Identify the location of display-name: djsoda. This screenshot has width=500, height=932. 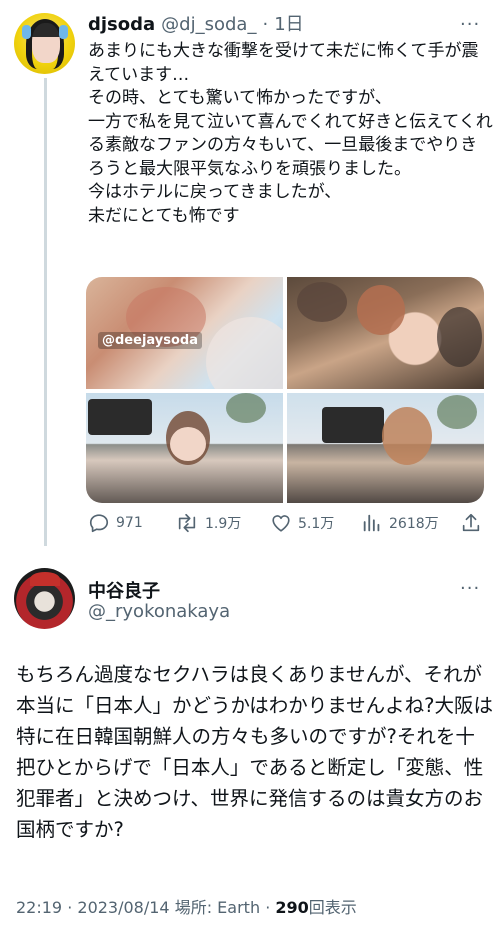
(121, 24).